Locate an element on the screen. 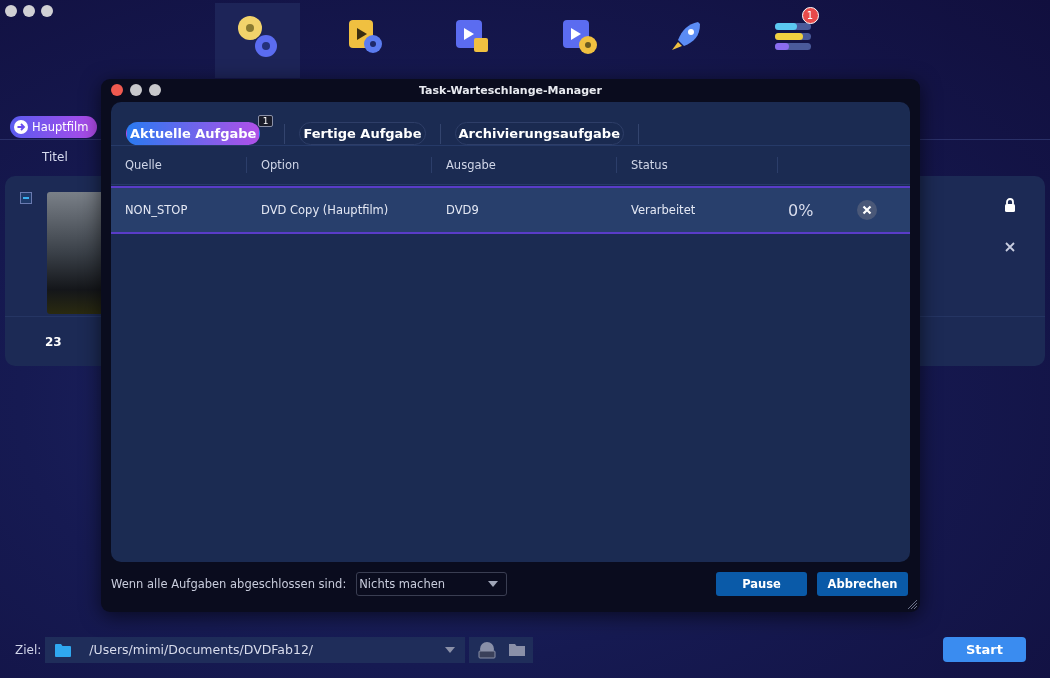  column-header: Ausgabe is located at coordinates (524, 165).